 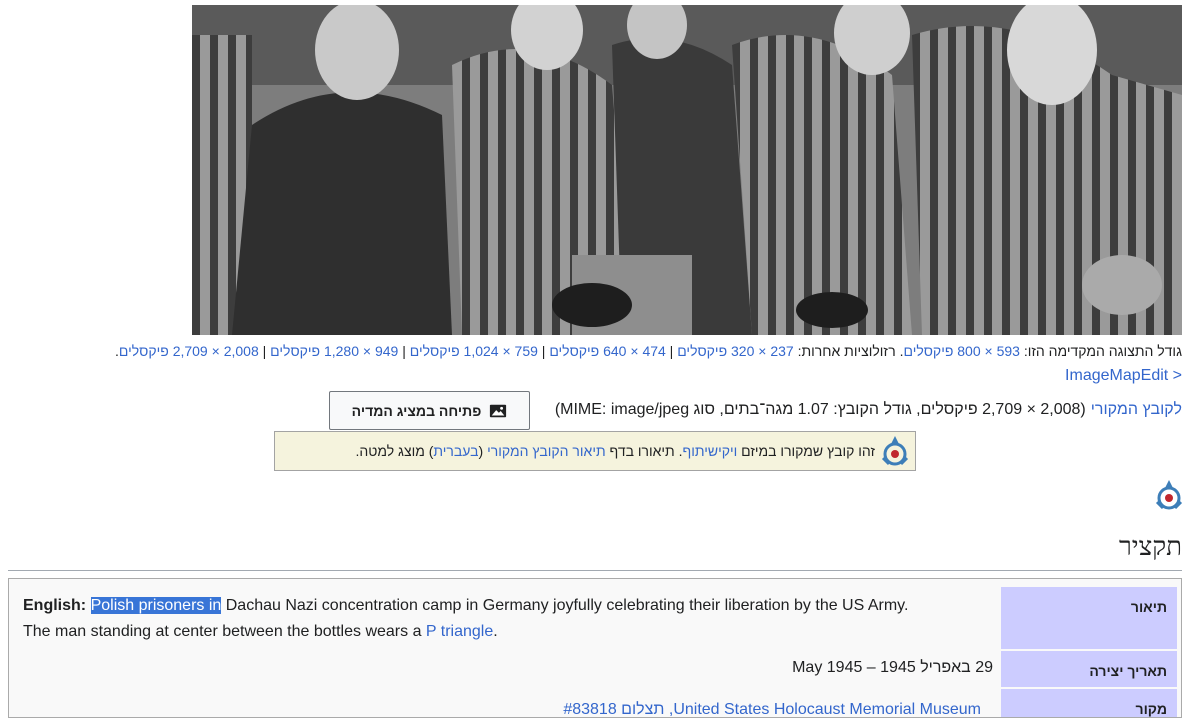 What do you see at coordinates (156, 605) in the screenshot?
I see `selected-text: Polish prisoners in` at bounding box center [156, 605].